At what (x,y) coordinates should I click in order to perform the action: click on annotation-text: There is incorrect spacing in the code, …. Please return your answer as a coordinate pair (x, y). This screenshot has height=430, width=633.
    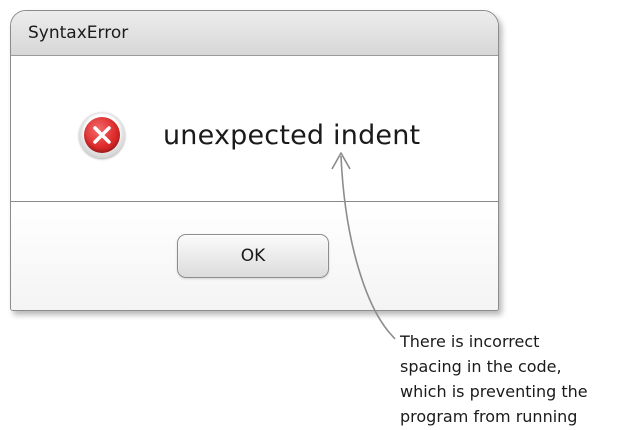
    Looking at the image, I should click on (494, 379).